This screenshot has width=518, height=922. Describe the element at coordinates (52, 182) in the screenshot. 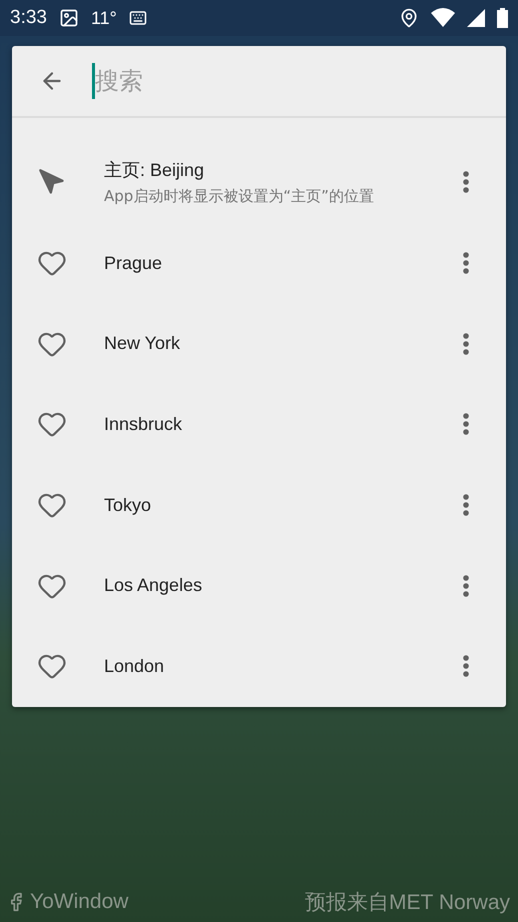

I see `navigation-arrow-icon` at that location.